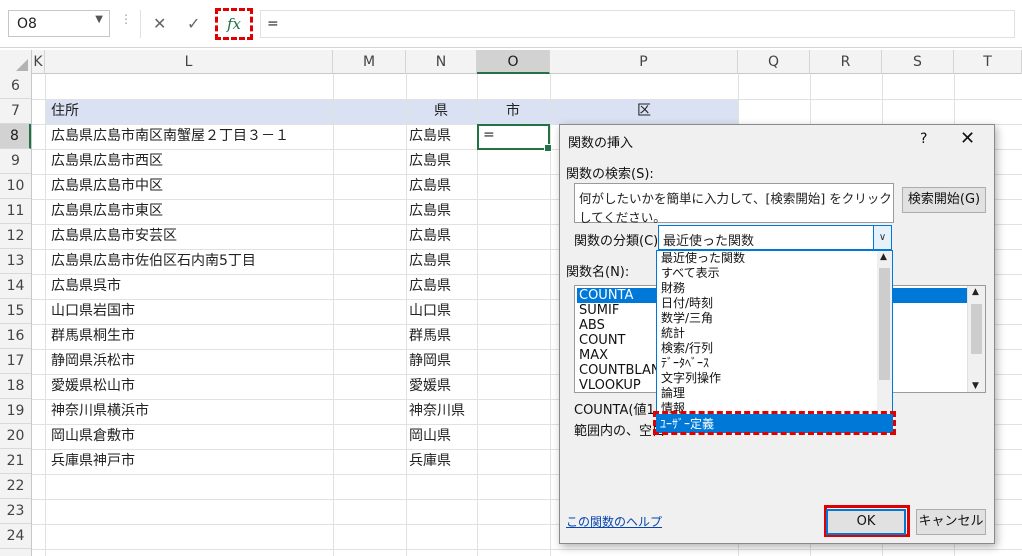 Image resolution: width=1022 pixels, height=556 pixels. What do you see at coordinates (430, 311) in the screenshot?
I see `prefecture-cell: 山口県` at bounding box center [430, 311].